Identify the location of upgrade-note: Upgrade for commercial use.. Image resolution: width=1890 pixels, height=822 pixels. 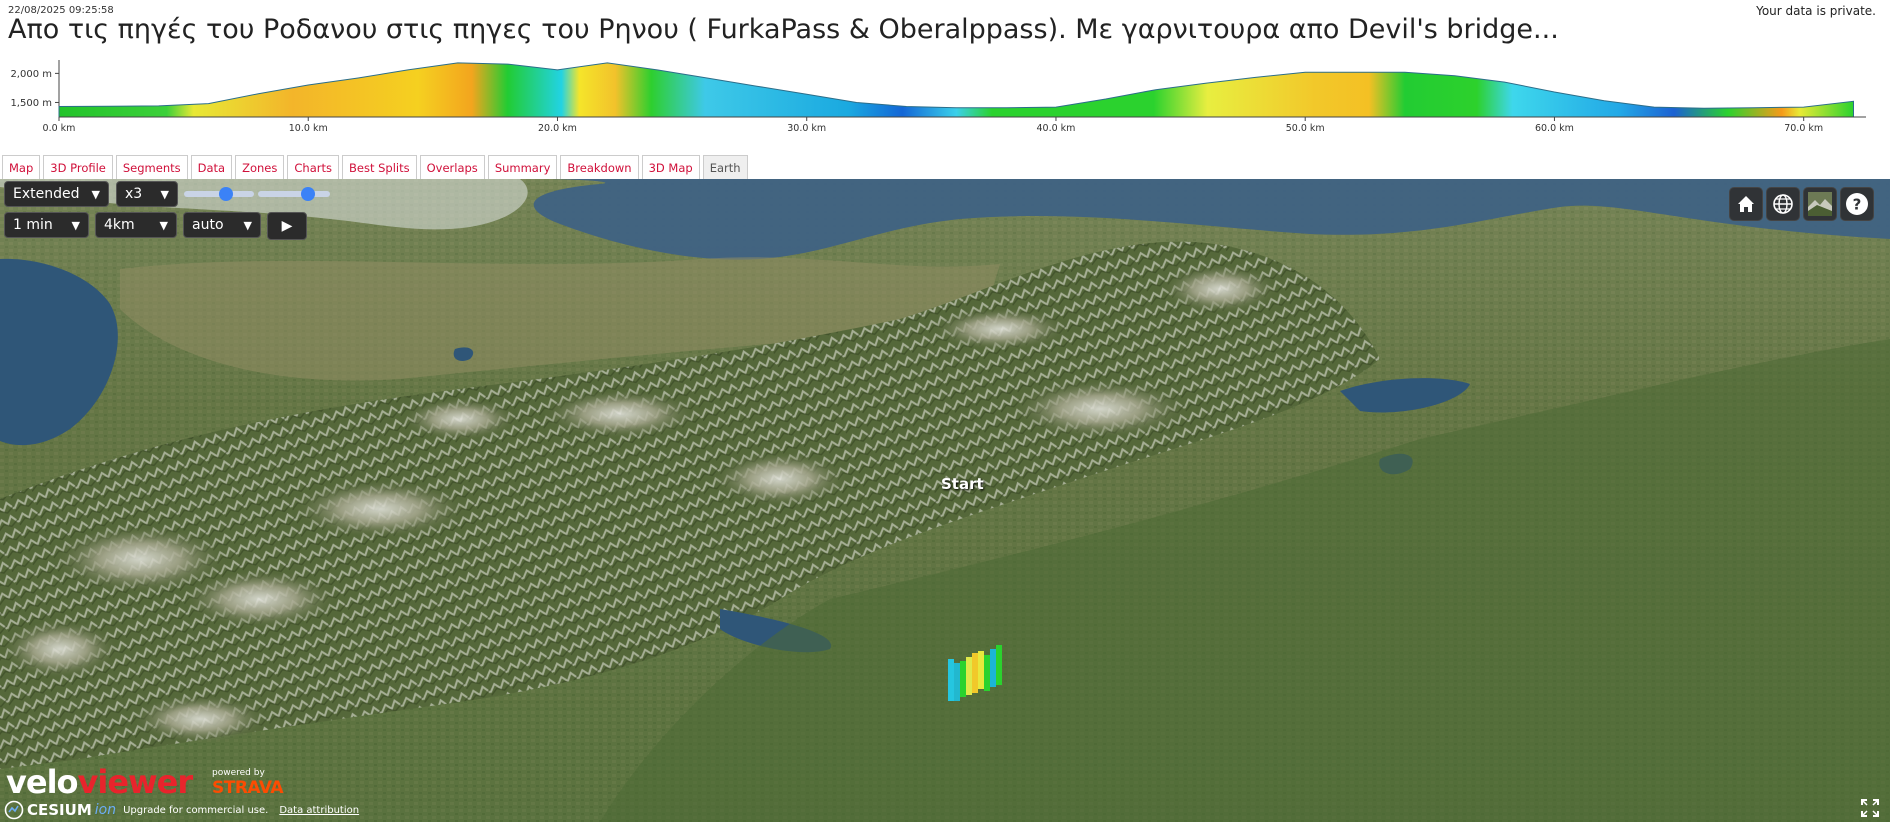
(196, 810).